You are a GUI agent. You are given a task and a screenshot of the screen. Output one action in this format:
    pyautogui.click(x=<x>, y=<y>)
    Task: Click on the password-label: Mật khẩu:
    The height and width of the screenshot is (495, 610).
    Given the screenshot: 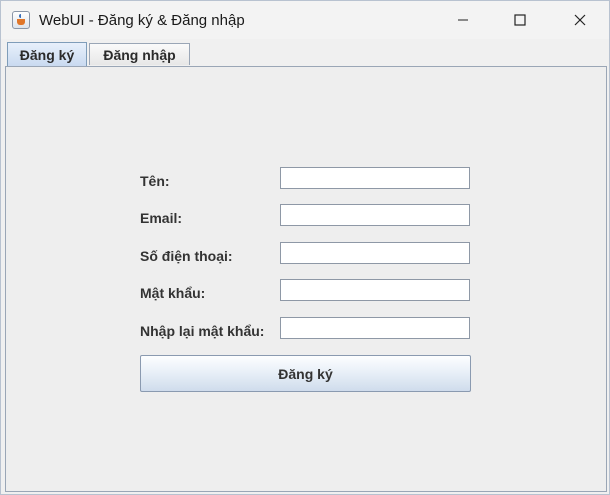 What is the action you would take?
    pyautogui.click(x=173, y=293)
    